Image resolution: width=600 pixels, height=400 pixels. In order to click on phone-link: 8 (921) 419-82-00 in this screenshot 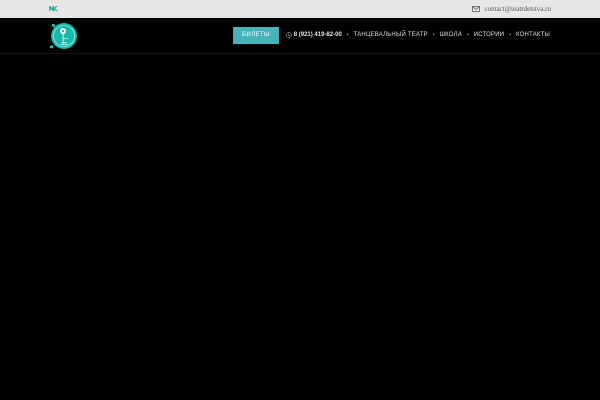, I will do `click(314, 35)`.